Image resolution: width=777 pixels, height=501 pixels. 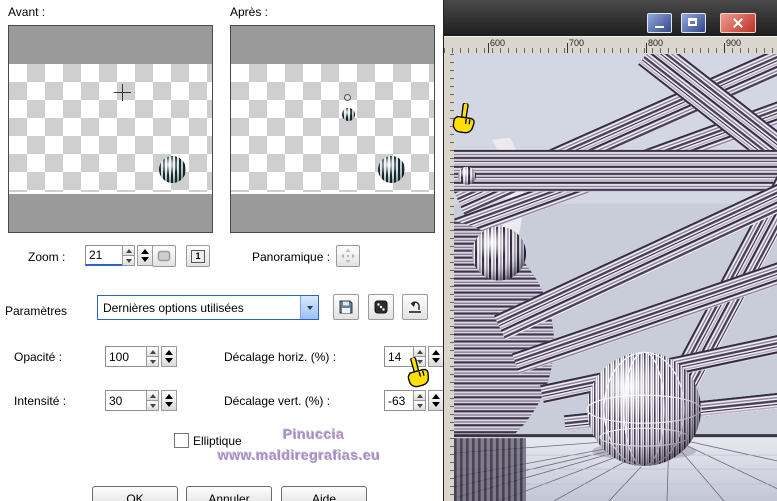 What do you see at coordinates (314, 434) in the screenshot?
I see `watermark-author: Pinuccia` at bounding box center [314, 434].